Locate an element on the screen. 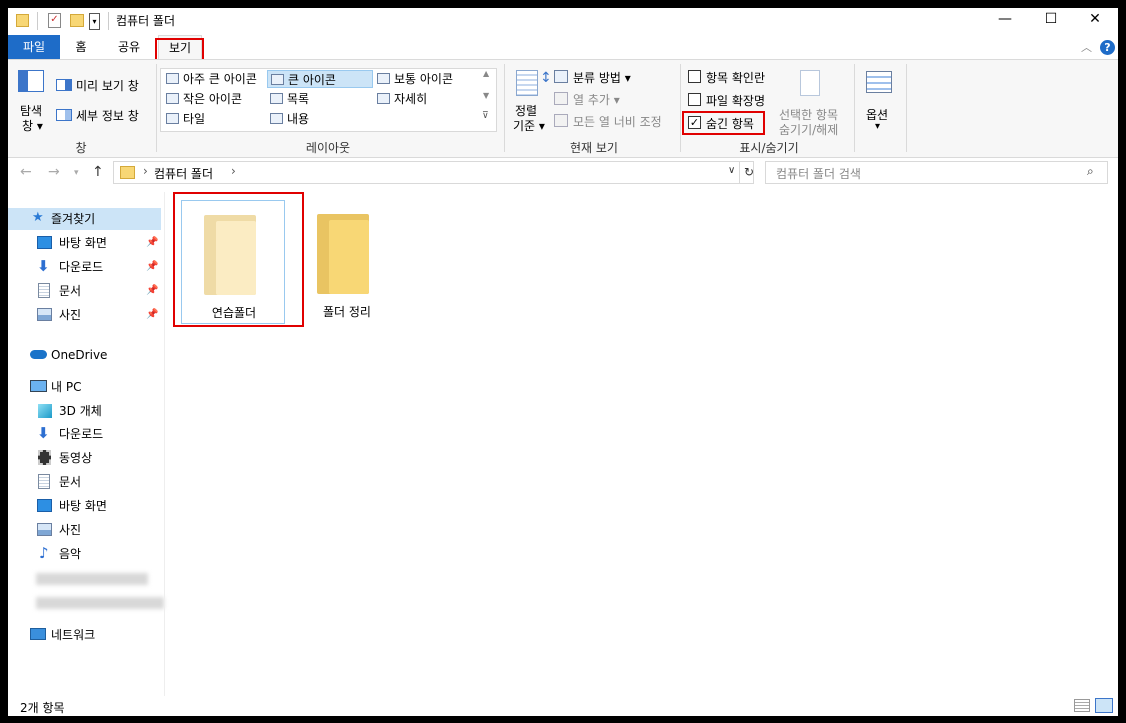  fit-columns-button: 모든 열 너비 조정 is located at coordinates (619, 121).